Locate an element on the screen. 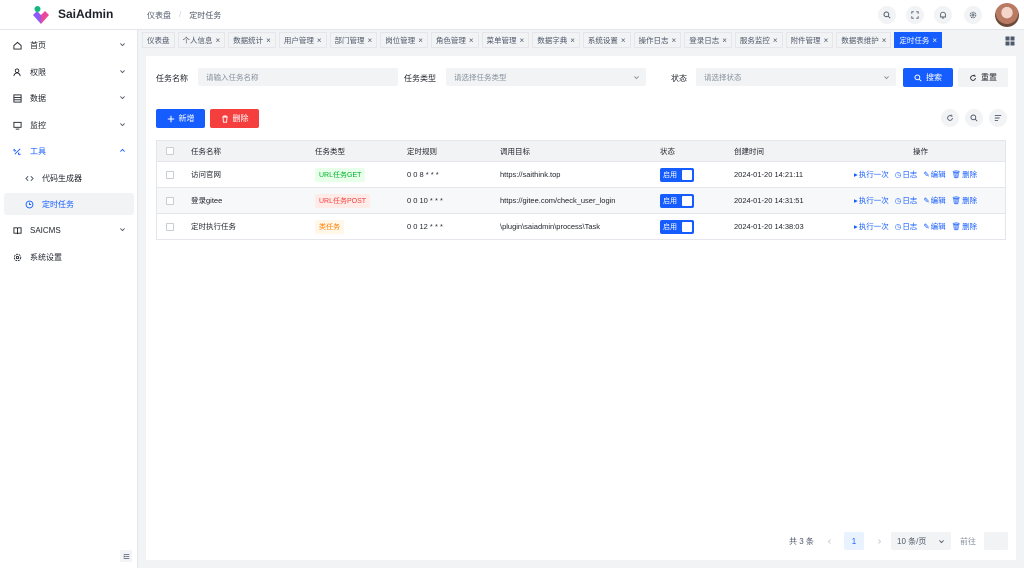 The width and height of the screenshot is (1024, 568). prev-page-button is located at coordinates (829, 541).